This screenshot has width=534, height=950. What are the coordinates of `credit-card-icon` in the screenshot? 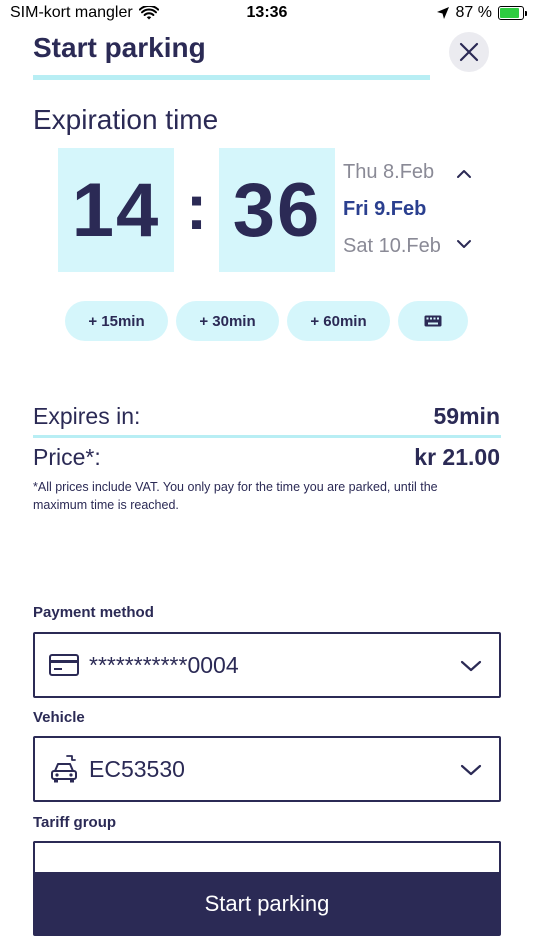 It's located at (64, 665).